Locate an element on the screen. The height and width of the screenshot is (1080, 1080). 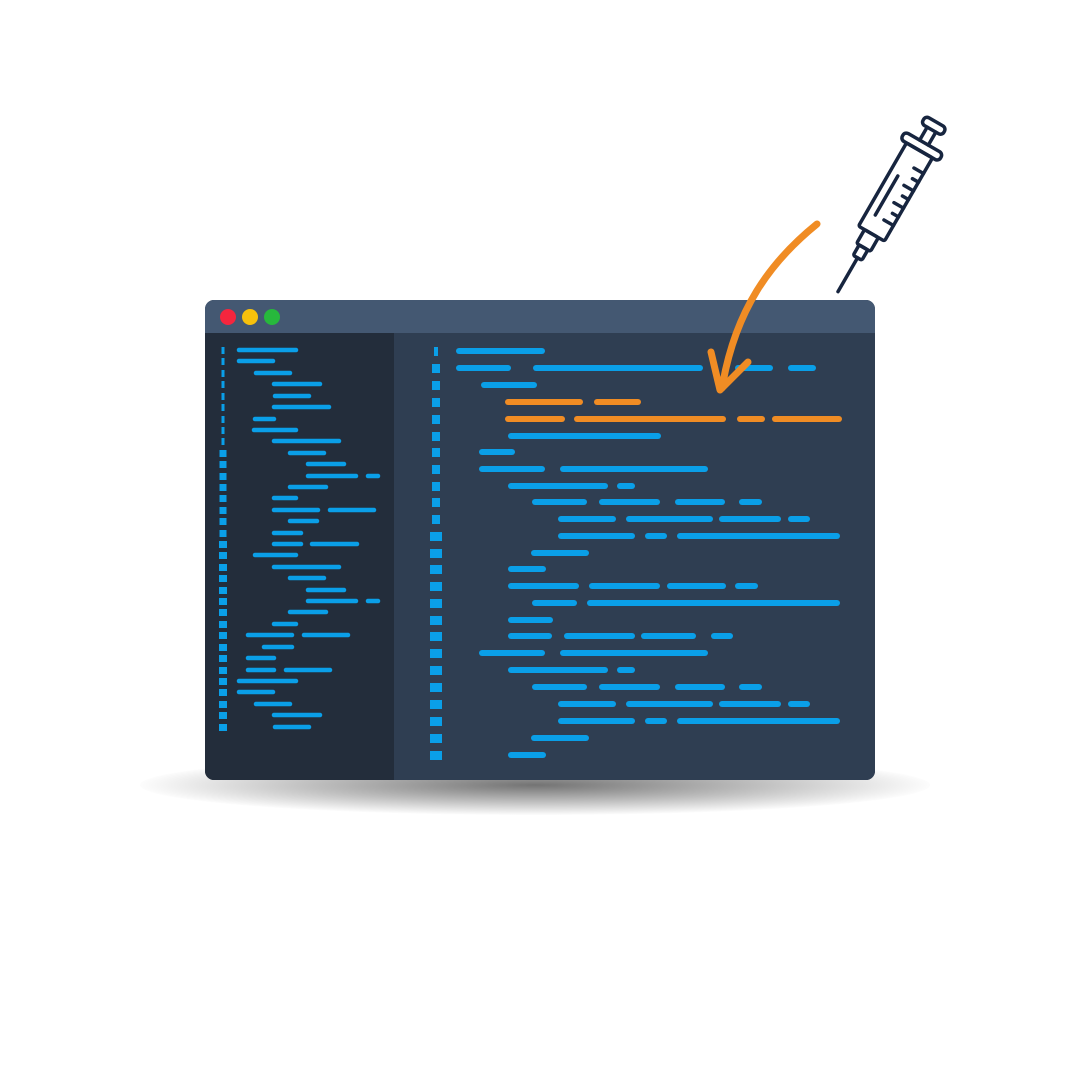
curved-arrow-icon is located at coordinates (764, 307).